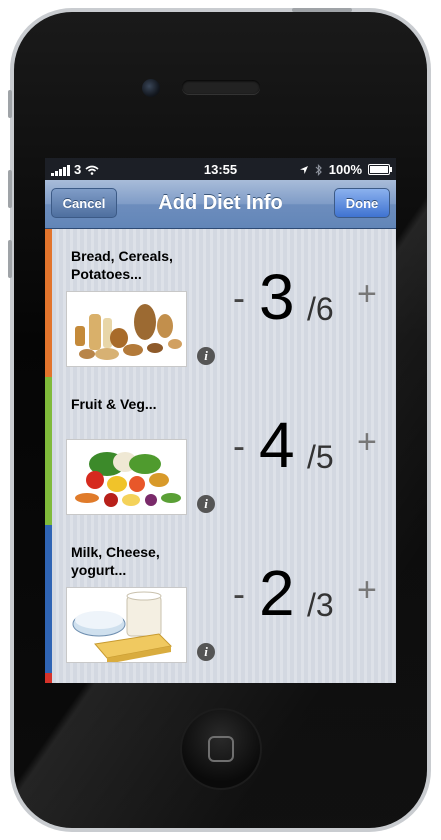  Describe the element at coordinates (277, 593) in the screenshot. I see `serving-count: 2` at that location.